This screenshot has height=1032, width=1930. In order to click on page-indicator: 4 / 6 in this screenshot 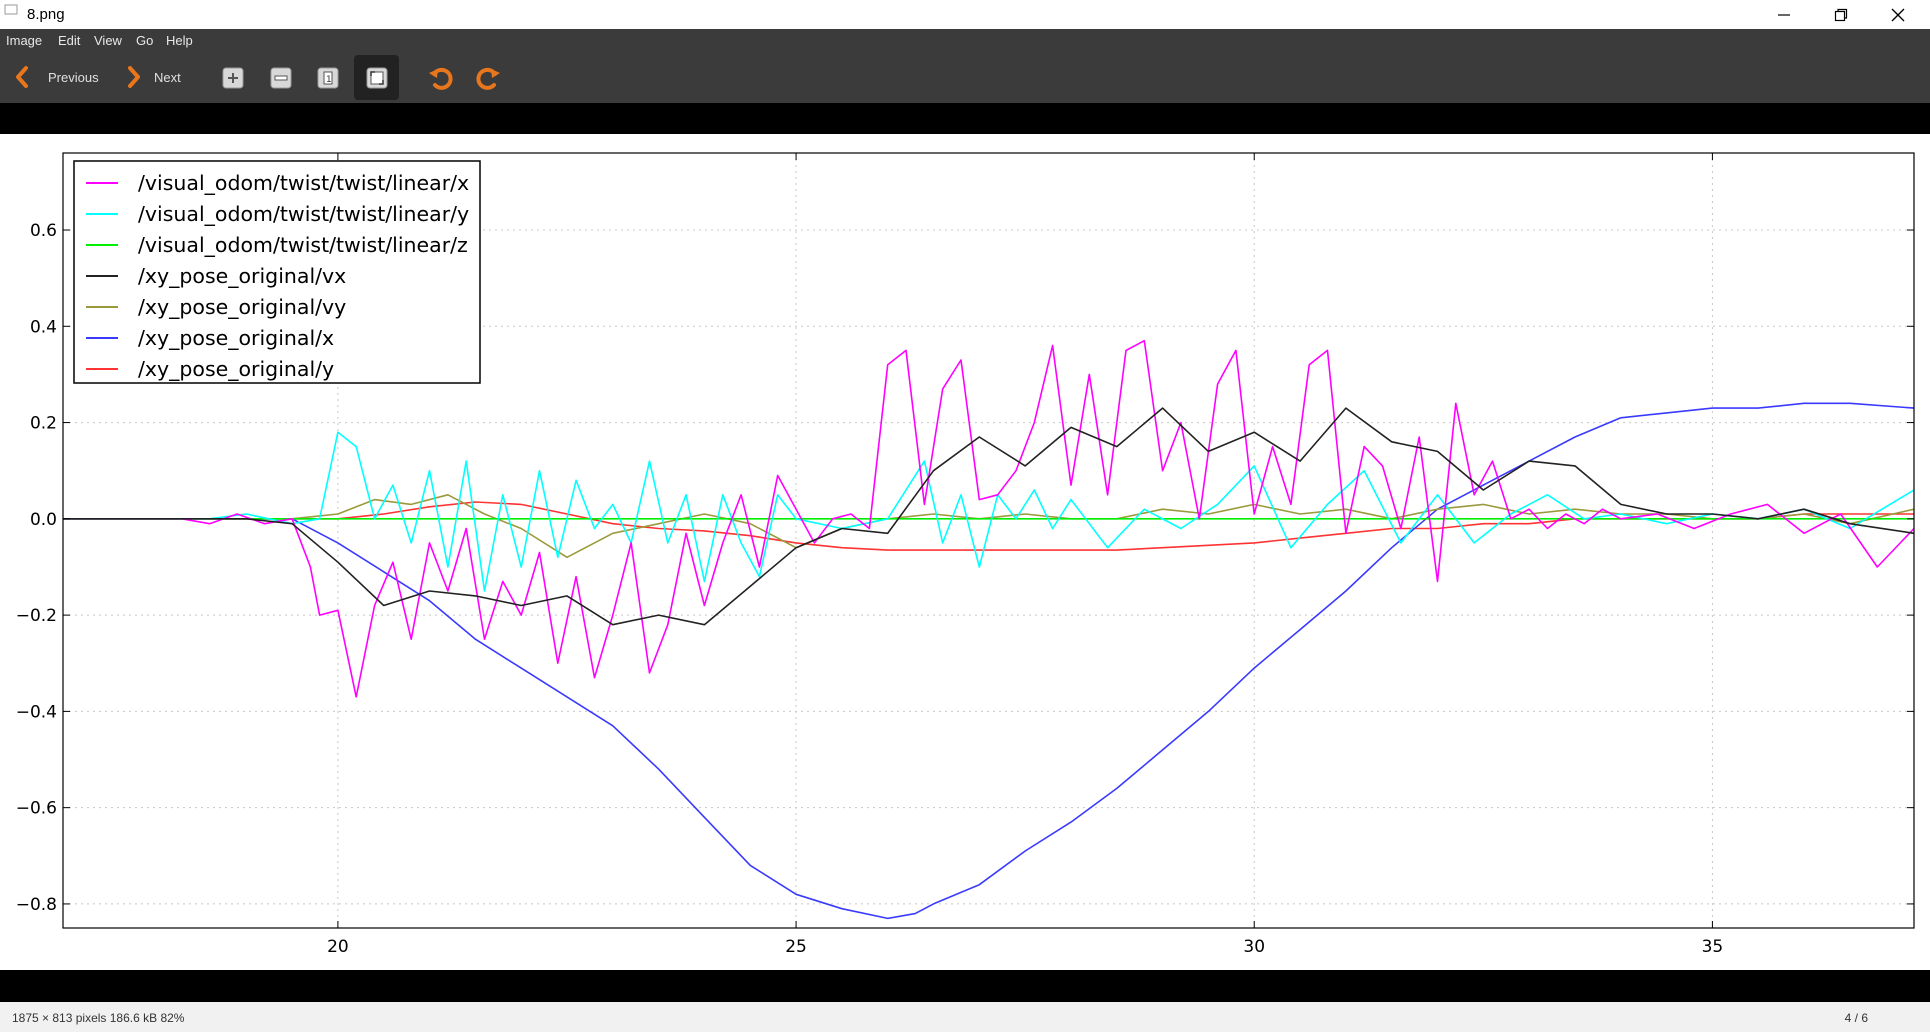, I will do `click(1856, 1018)`.